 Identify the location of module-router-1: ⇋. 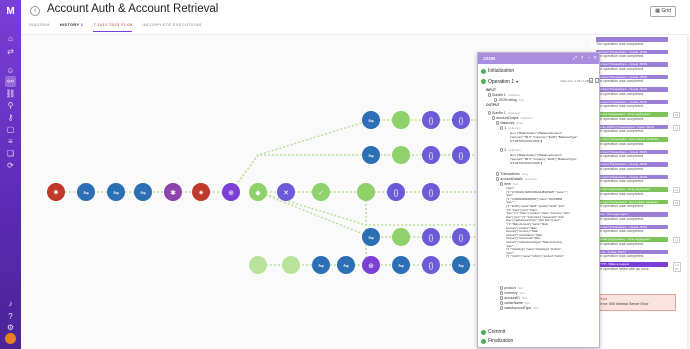
(86, 192).